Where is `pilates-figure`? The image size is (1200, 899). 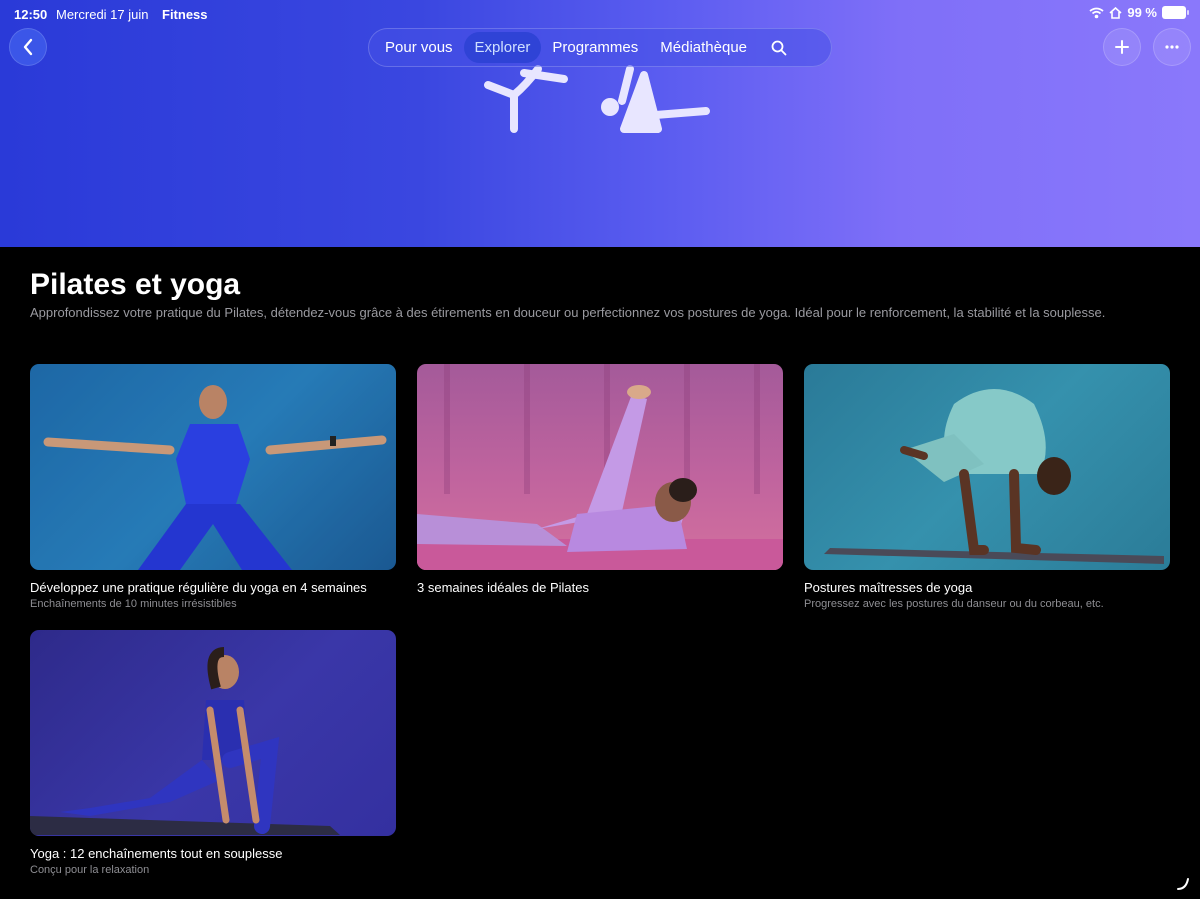
pilates-figure is located at coordinates (600, 467).